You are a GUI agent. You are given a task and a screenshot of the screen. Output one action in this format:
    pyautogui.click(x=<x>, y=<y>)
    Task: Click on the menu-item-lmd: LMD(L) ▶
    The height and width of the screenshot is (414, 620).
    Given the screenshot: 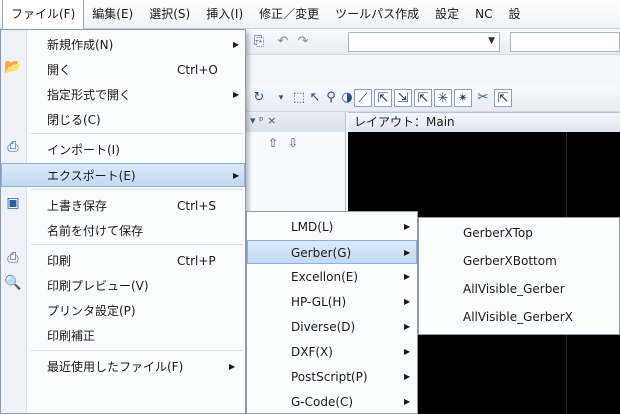 What is the action you would take?
    pyautogui.click(x=332, y=227)
    